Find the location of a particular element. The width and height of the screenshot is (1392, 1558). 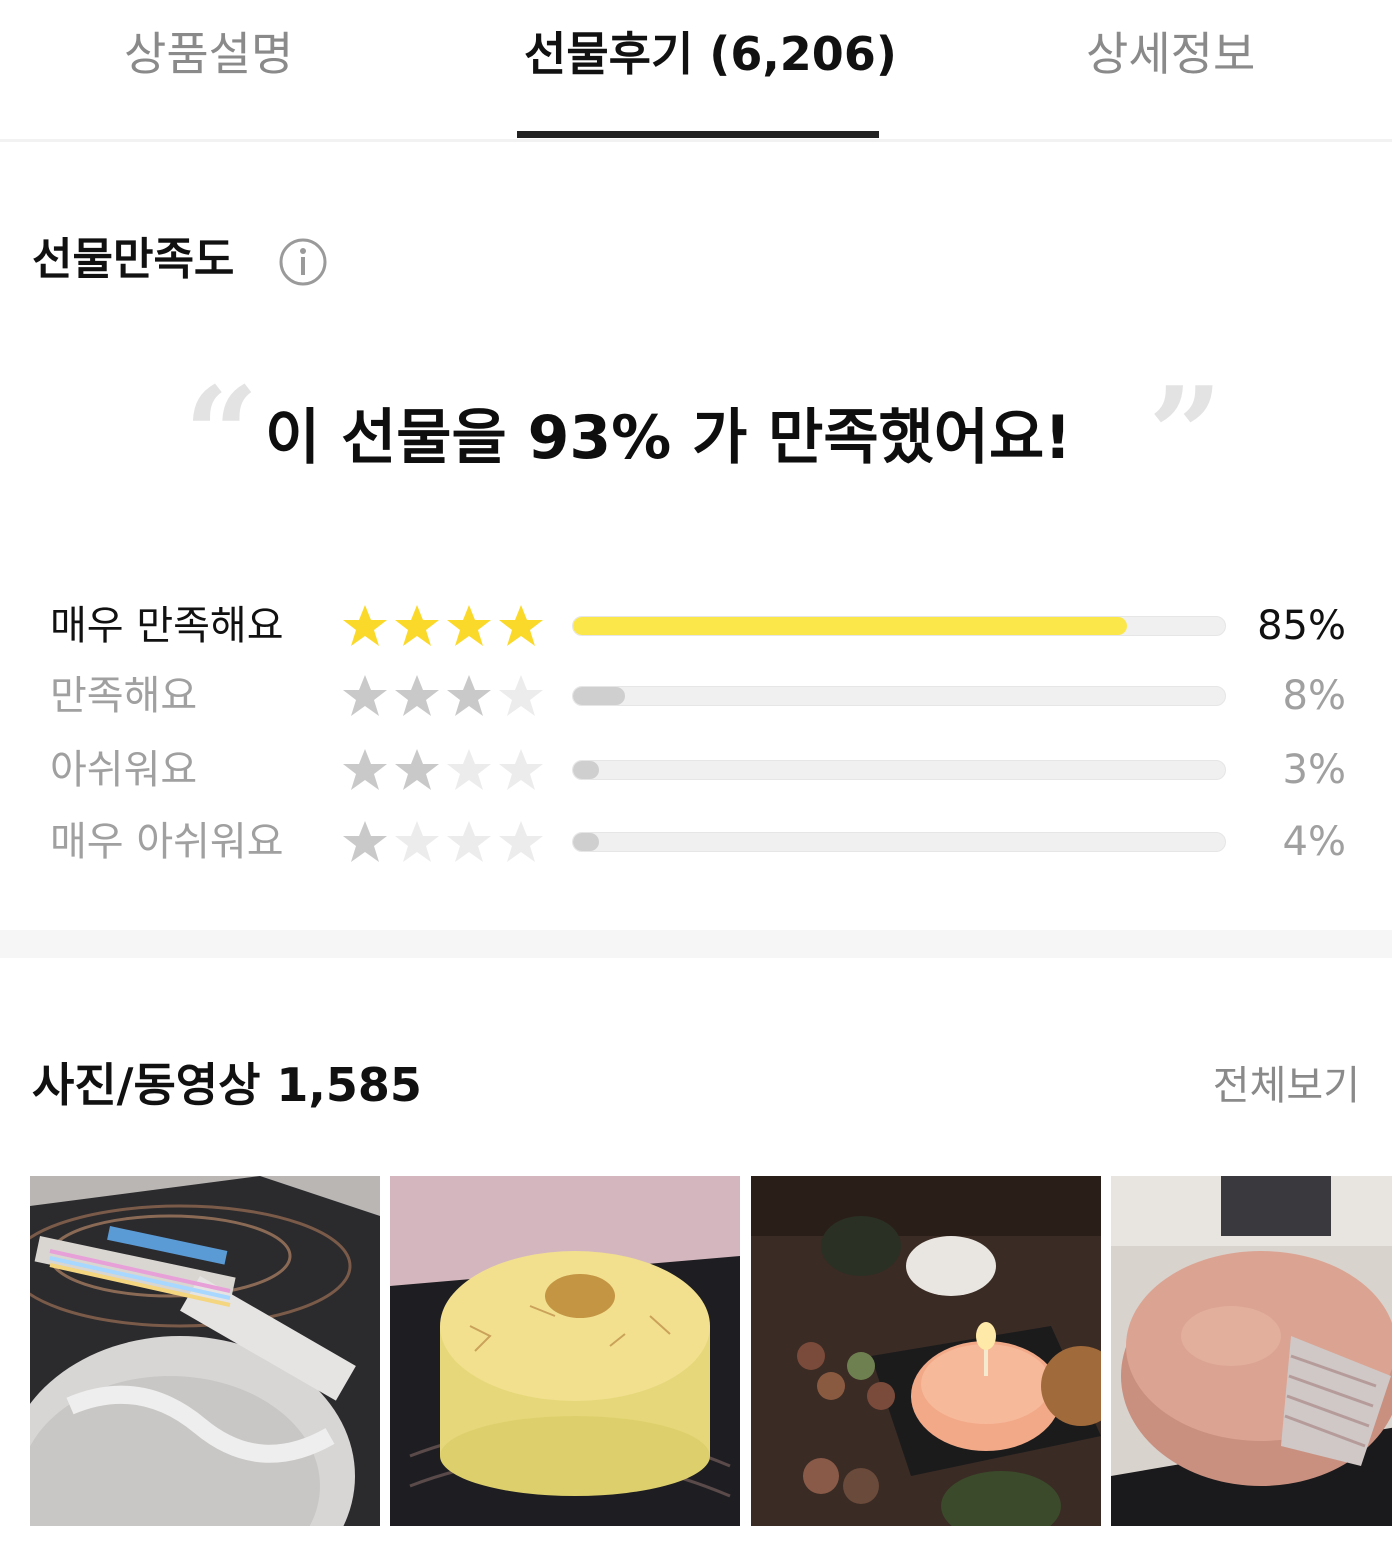

view-all-link: 전체보기 is located at coordinates (1286, 1086).